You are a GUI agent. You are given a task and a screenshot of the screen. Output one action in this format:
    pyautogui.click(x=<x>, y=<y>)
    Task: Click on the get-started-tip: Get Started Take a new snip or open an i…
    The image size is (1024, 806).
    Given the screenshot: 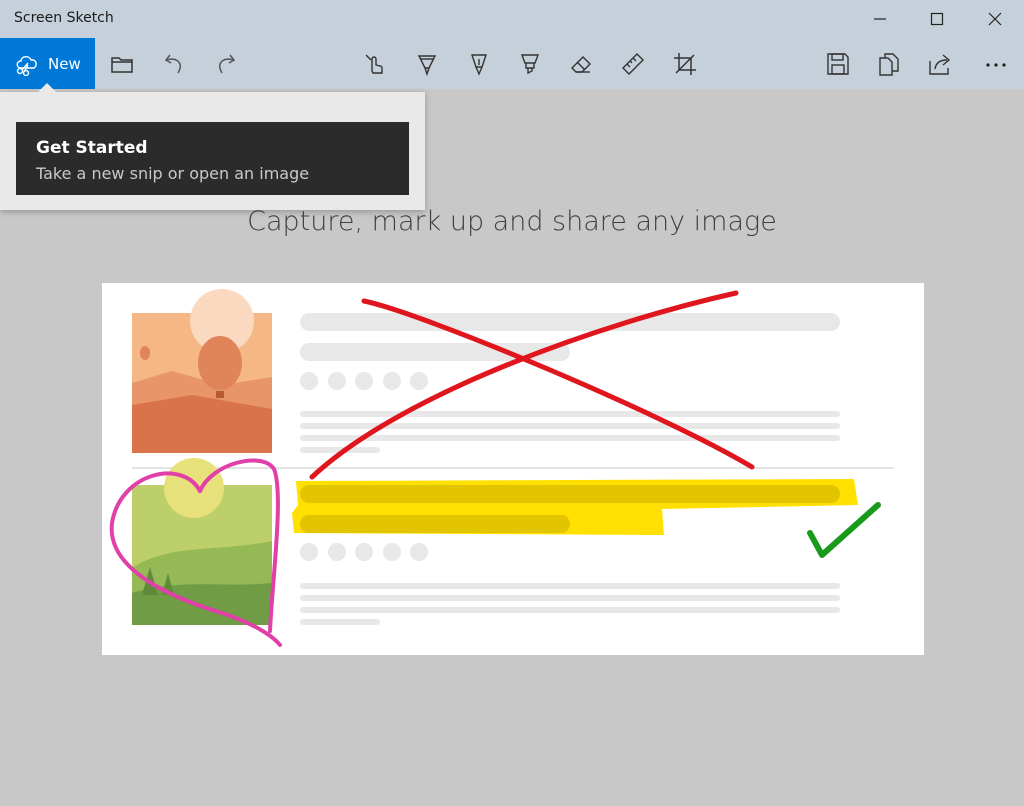 What is the action you would take?
    pyautogui.click(x=212, y=158)
    